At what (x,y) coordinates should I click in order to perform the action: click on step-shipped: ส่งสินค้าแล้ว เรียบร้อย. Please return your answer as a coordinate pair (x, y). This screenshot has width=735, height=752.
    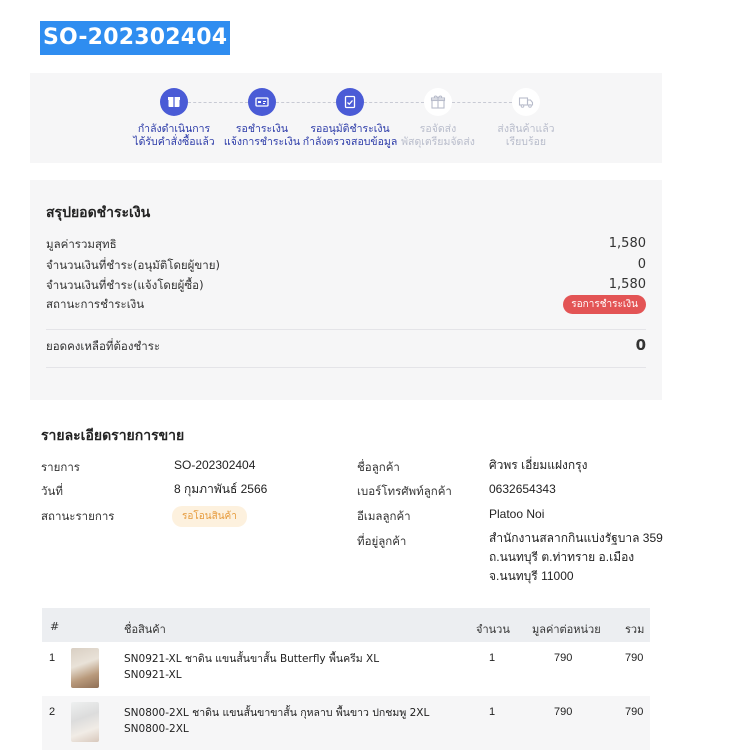
    Looking at the image, I should click on (526, 118).